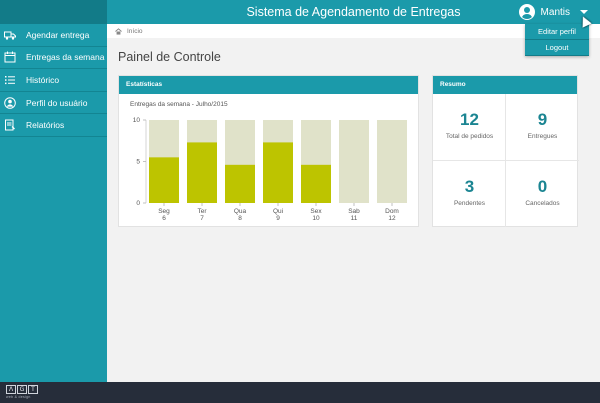  What do you see at coordinates (392, 211) in the screenshot?
I see `x-tick-label-day: Dom` at bounding box center [392, 211].